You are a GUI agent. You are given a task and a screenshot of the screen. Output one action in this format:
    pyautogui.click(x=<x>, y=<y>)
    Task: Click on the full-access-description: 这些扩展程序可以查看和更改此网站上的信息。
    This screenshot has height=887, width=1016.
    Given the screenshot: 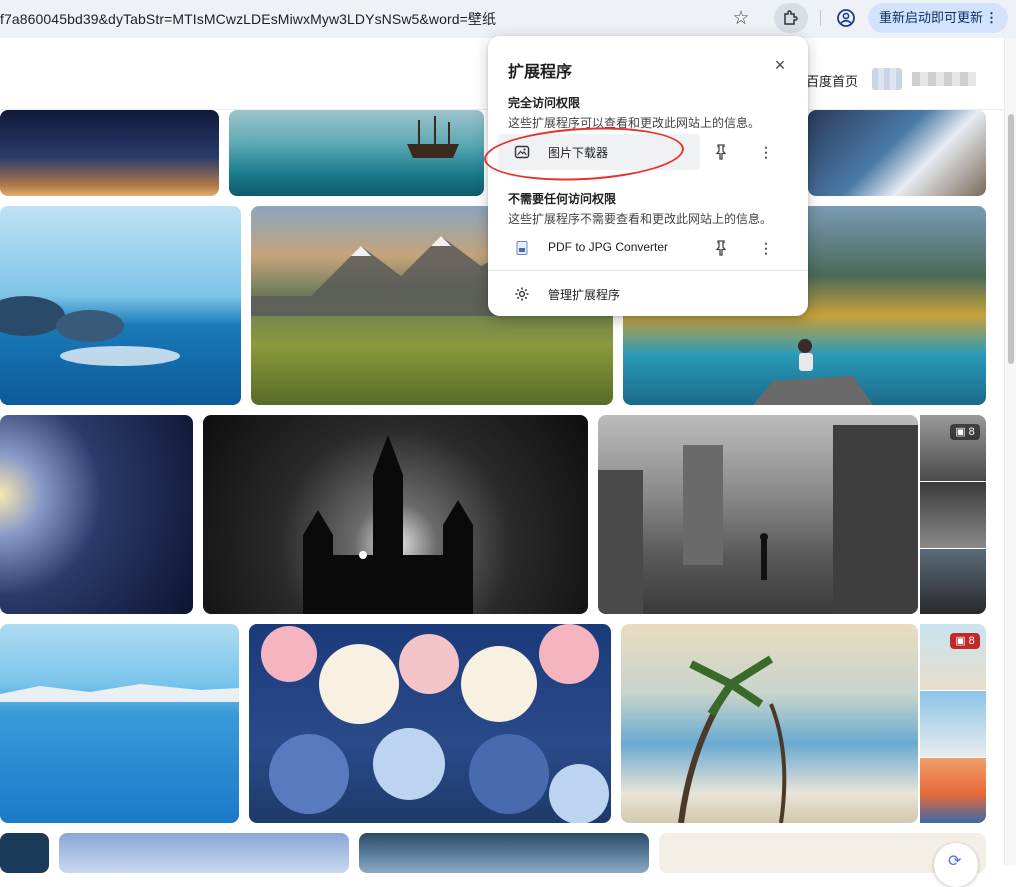 What is the action you would take?
    pyautogui.click(x=634, y=123)
    